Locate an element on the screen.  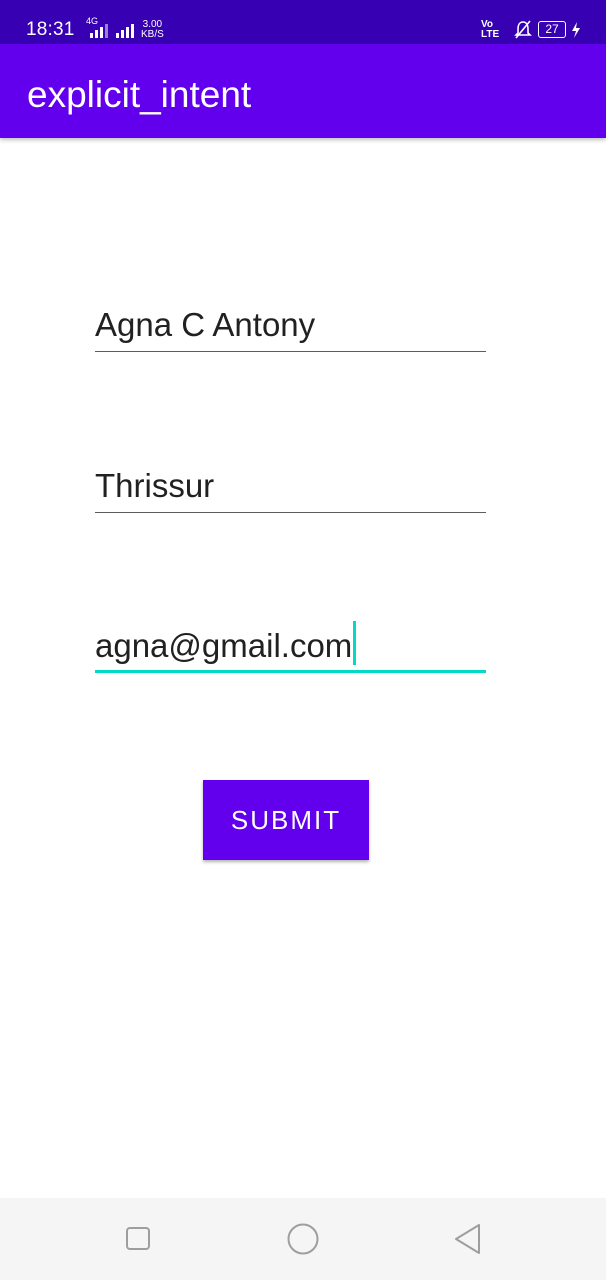
city-field-underline is located at coordinates (290, 512).